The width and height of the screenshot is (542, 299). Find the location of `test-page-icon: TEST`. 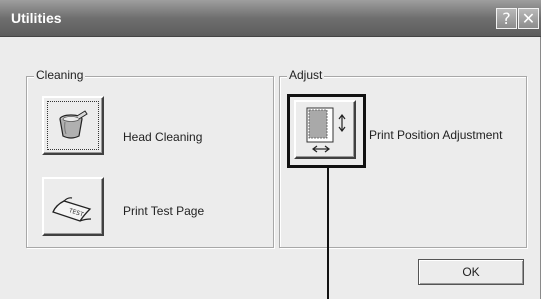

test-page-icon: TEST is located at coordinates (72, 209).